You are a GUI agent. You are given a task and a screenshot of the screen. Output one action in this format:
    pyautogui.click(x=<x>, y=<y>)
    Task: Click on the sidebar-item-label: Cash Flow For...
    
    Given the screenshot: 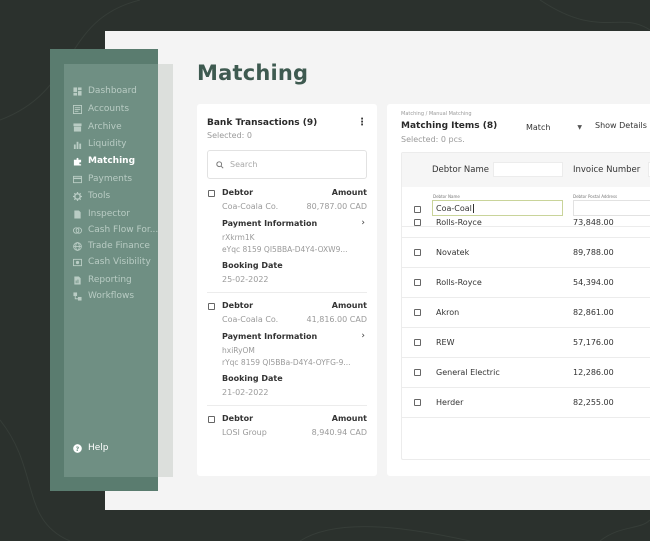 What is the action you would take?
    pyautogui.click(x=123, y=230)
    